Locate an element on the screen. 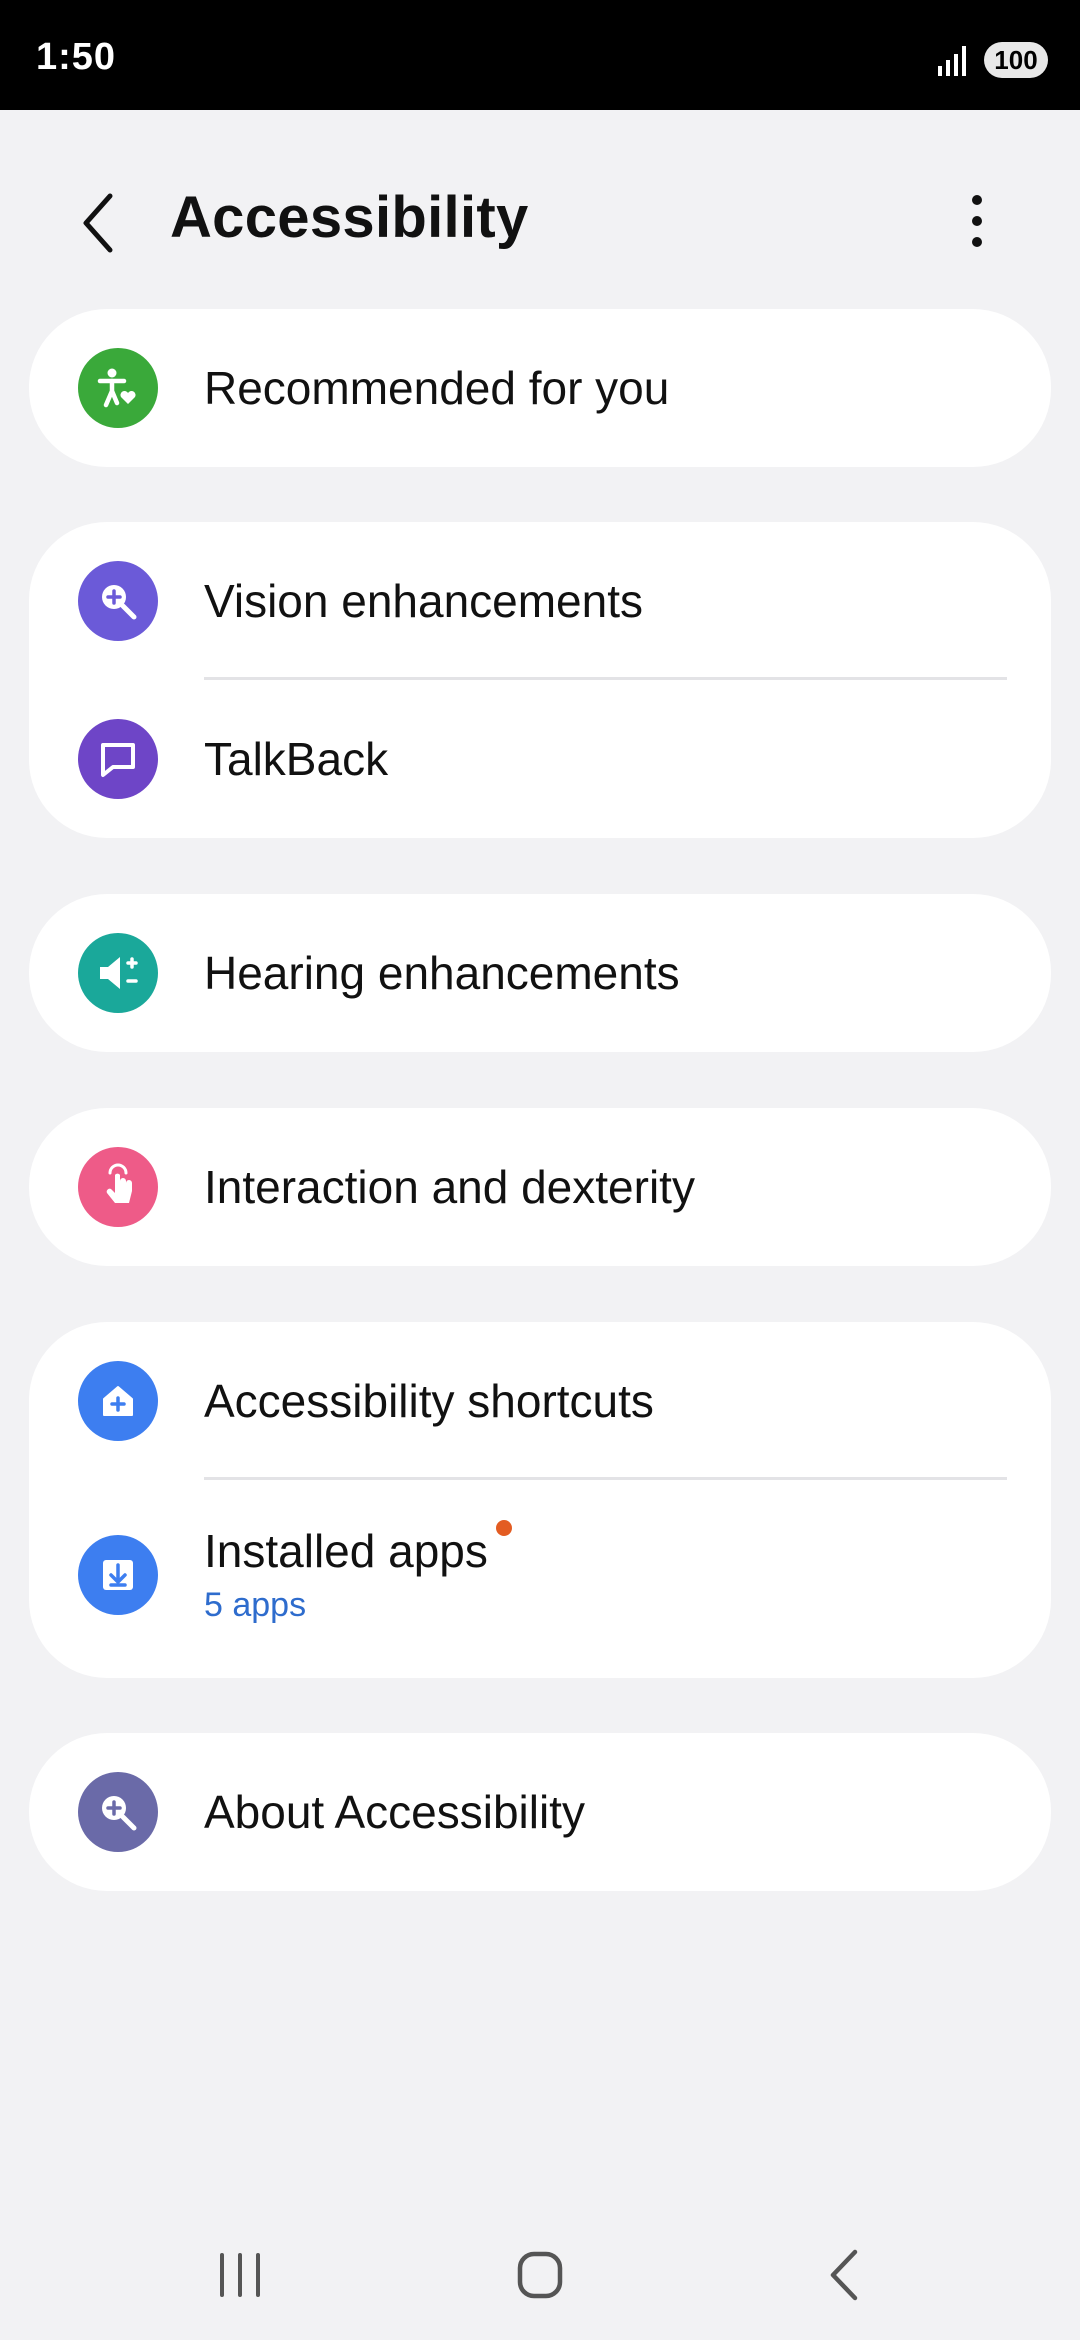 The image size is (1080, 2340). item-label: Vision enhancements is located at coordinates (423, 601).